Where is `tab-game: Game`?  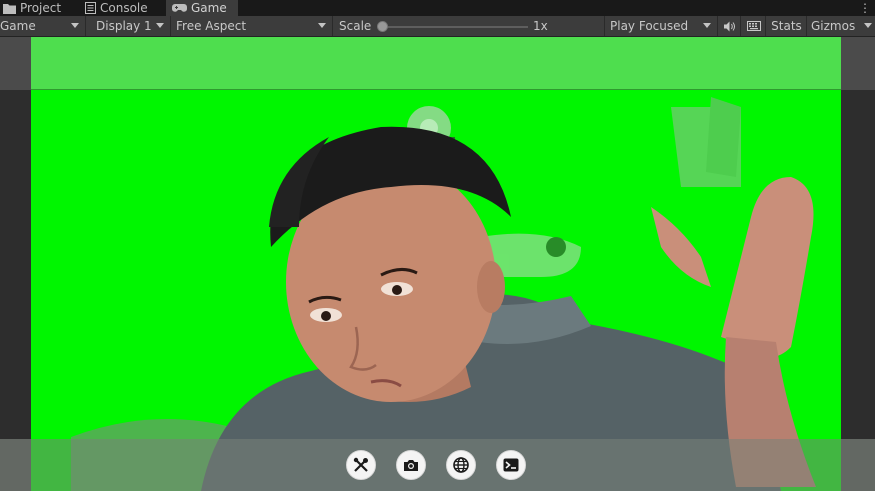
tab-game: Game is located at coordinates (202, 8).